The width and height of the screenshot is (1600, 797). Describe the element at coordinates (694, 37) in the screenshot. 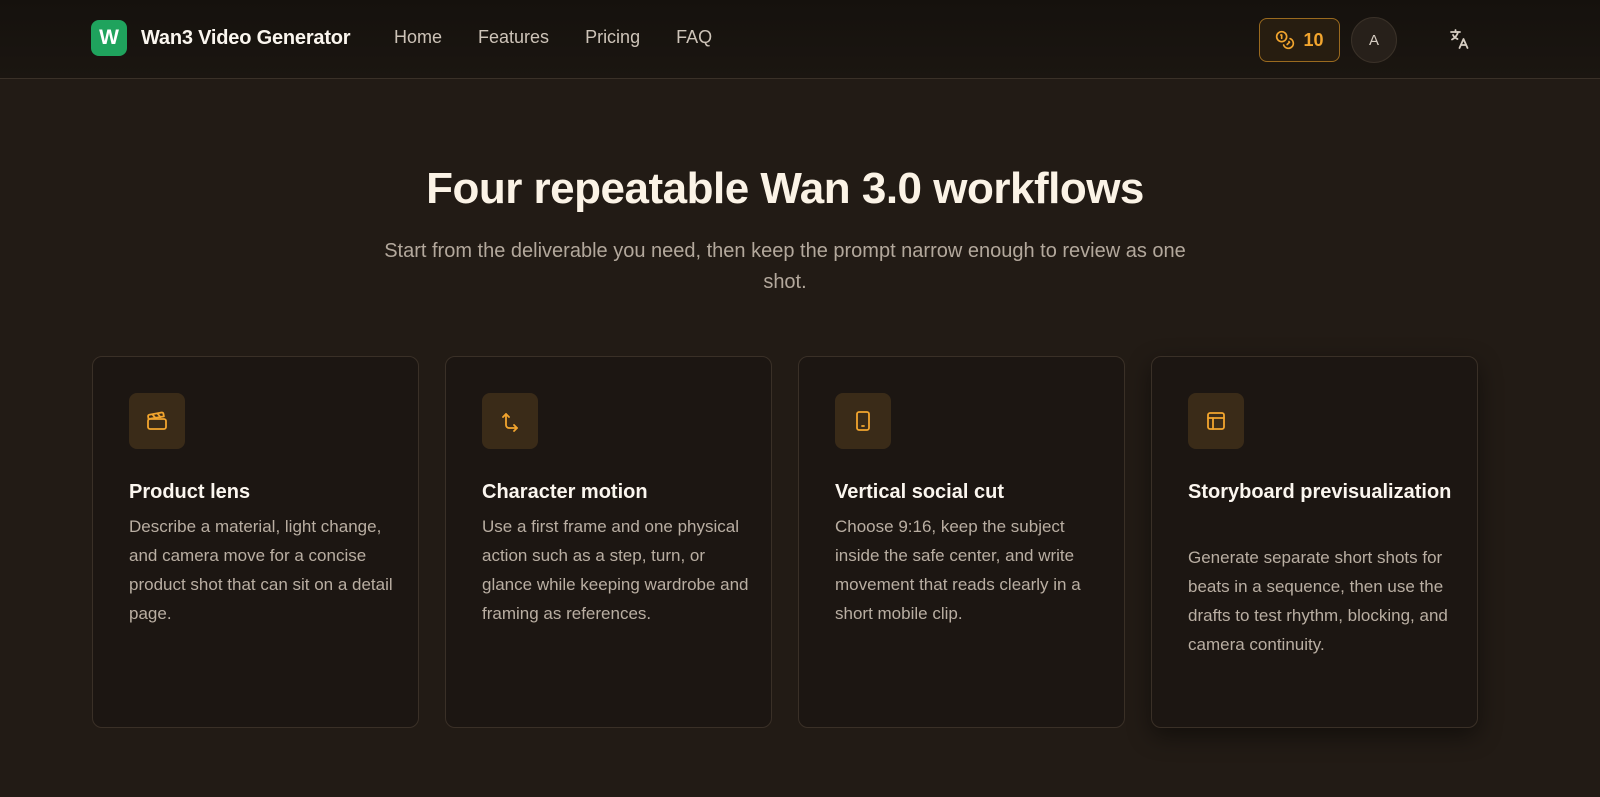

I see `nav-faq-link: FAQ` at that location.